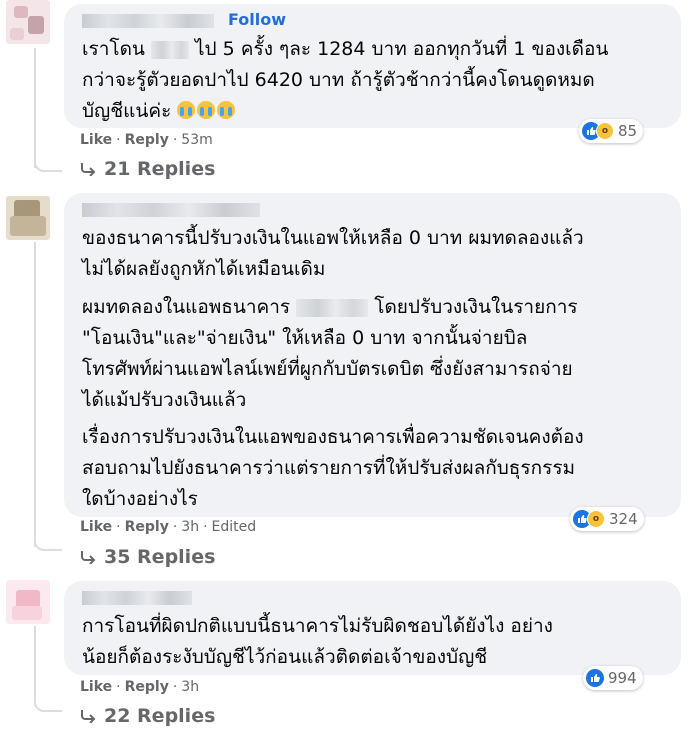  Describe the element at coordinates (140, 499) in the screenshot. I see `comment-line: ใดบ้างอย่างไร` at that location.